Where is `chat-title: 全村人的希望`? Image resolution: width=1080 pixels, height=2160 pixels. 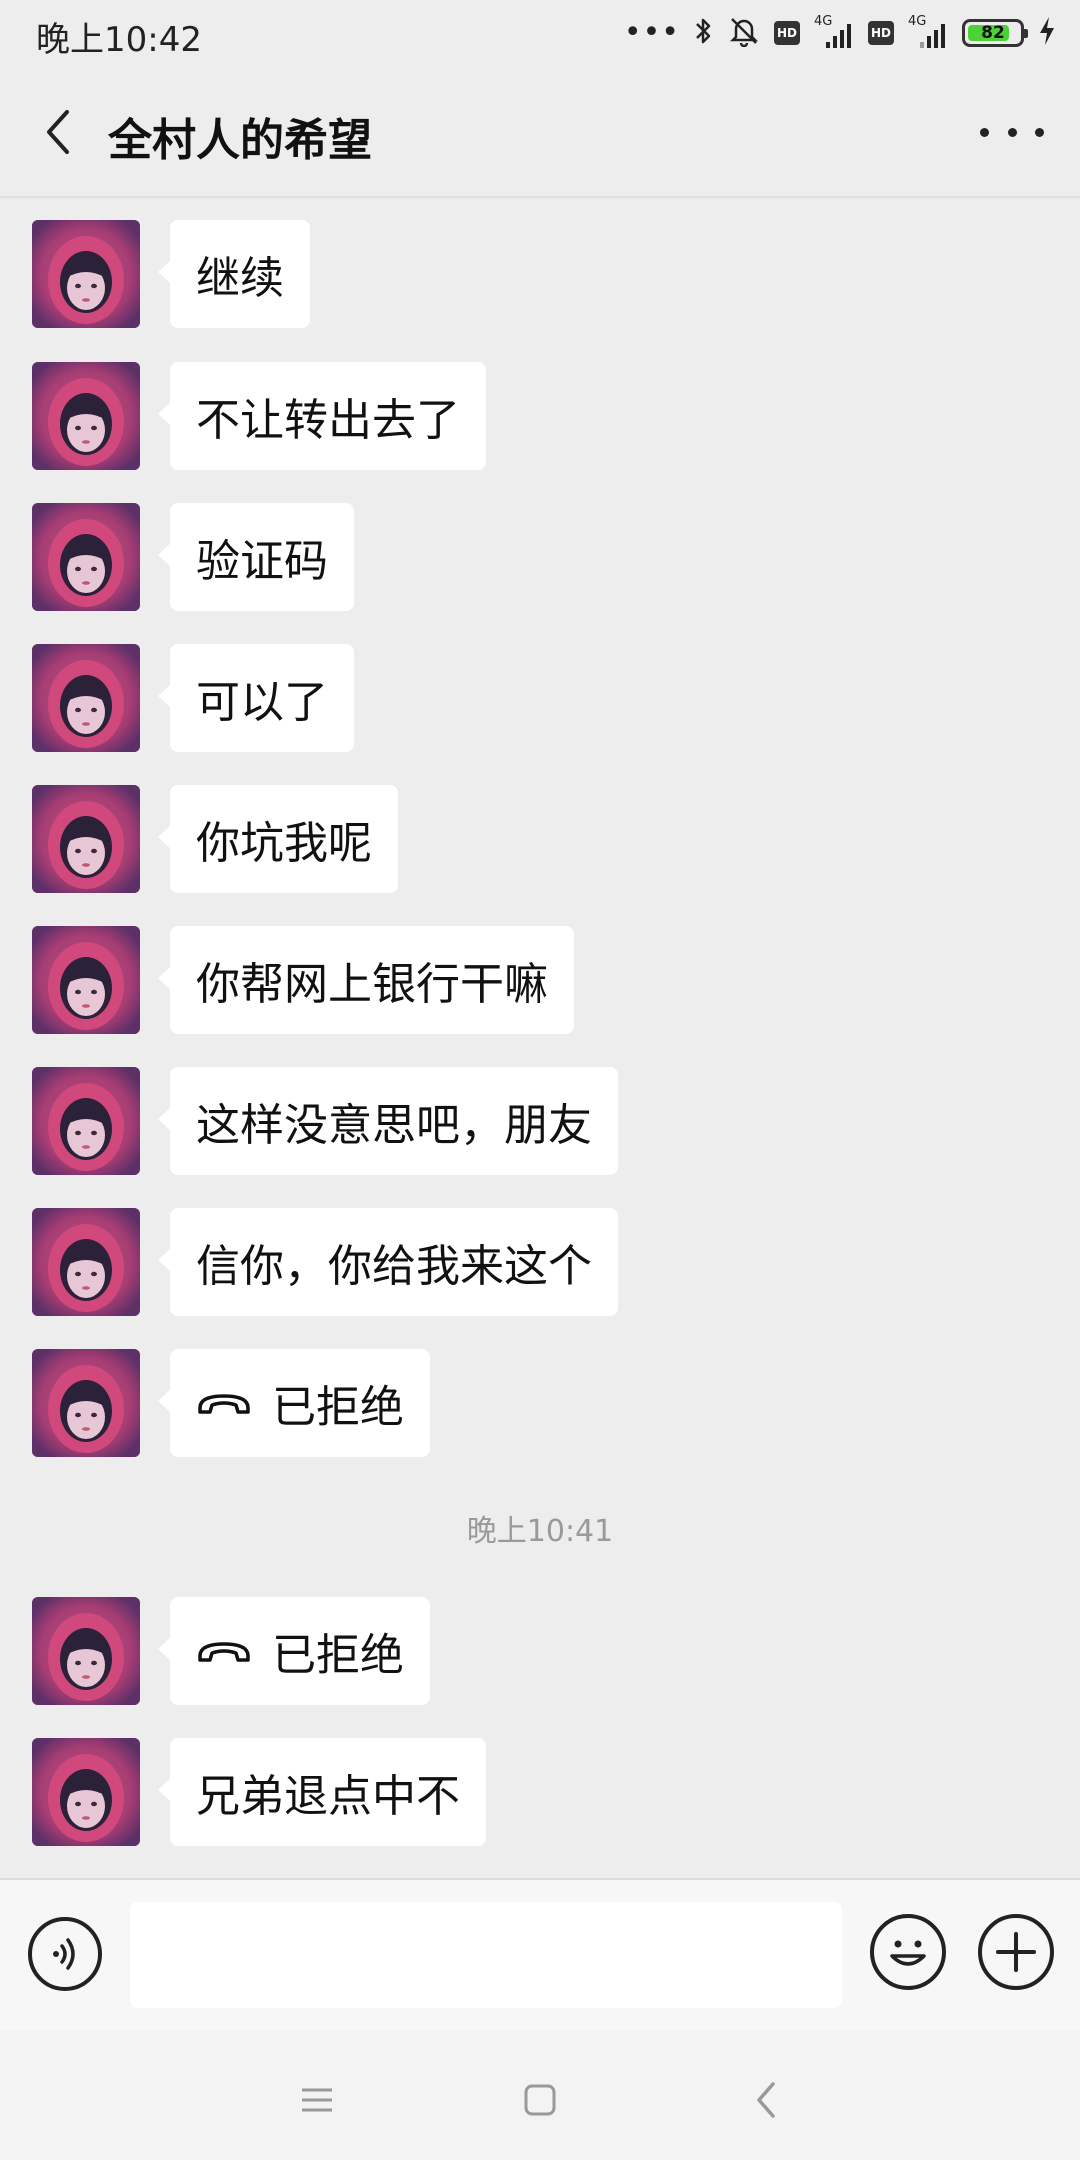
chat-title: 全村人的希望 is located at coordinates (240, 140).